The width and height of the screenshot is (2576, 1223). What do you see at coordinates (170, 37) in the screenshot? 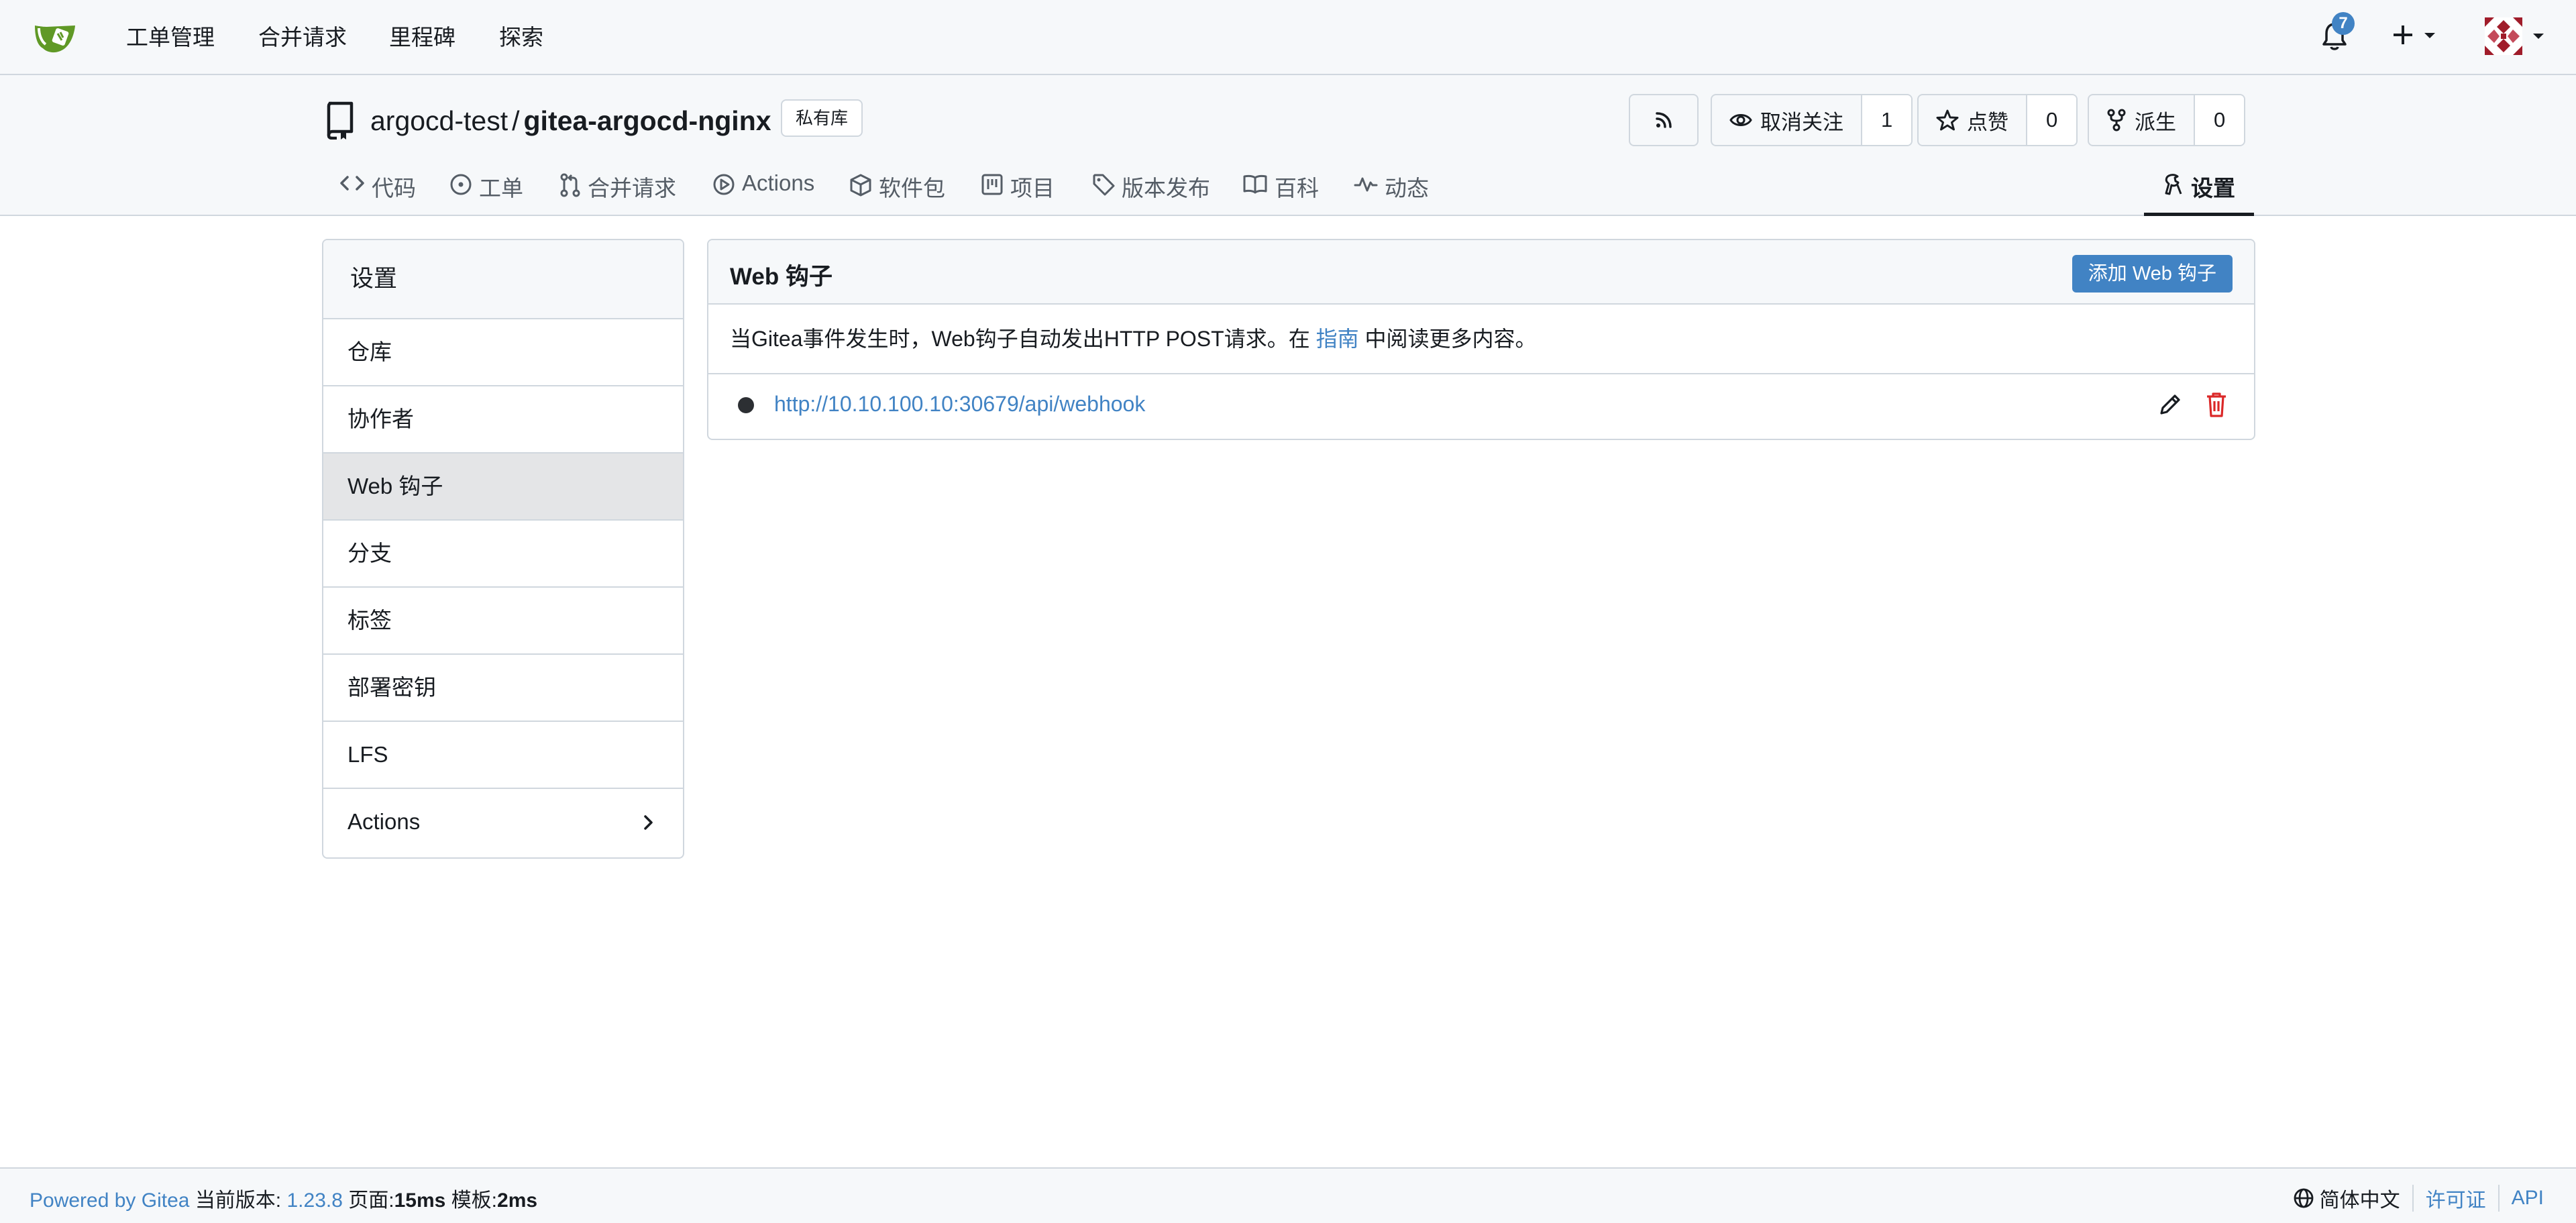
I see `nav-issues: 工单管理` at bounding box center [170, 37].